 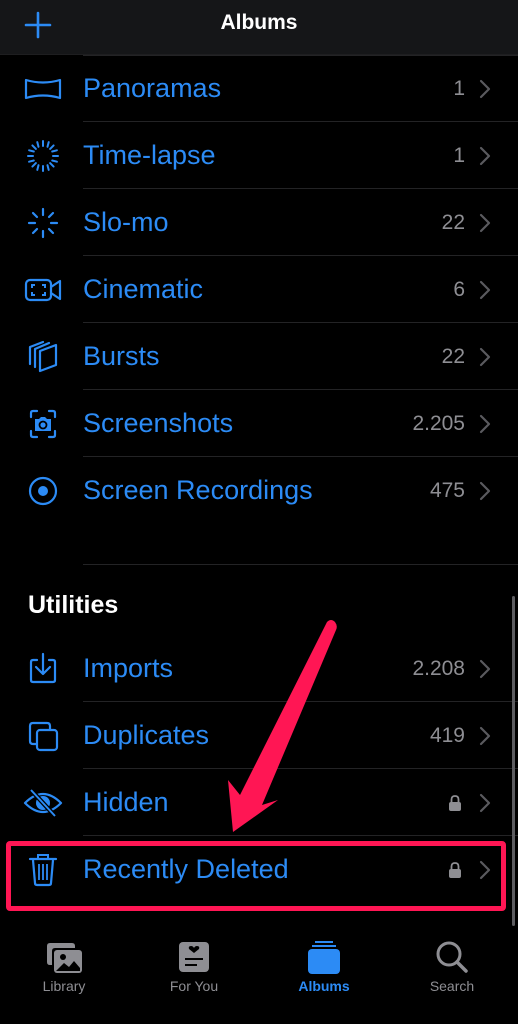 I want to click on album-row-screenshots: Screenshots 2.205, so click(x=259, y=423).